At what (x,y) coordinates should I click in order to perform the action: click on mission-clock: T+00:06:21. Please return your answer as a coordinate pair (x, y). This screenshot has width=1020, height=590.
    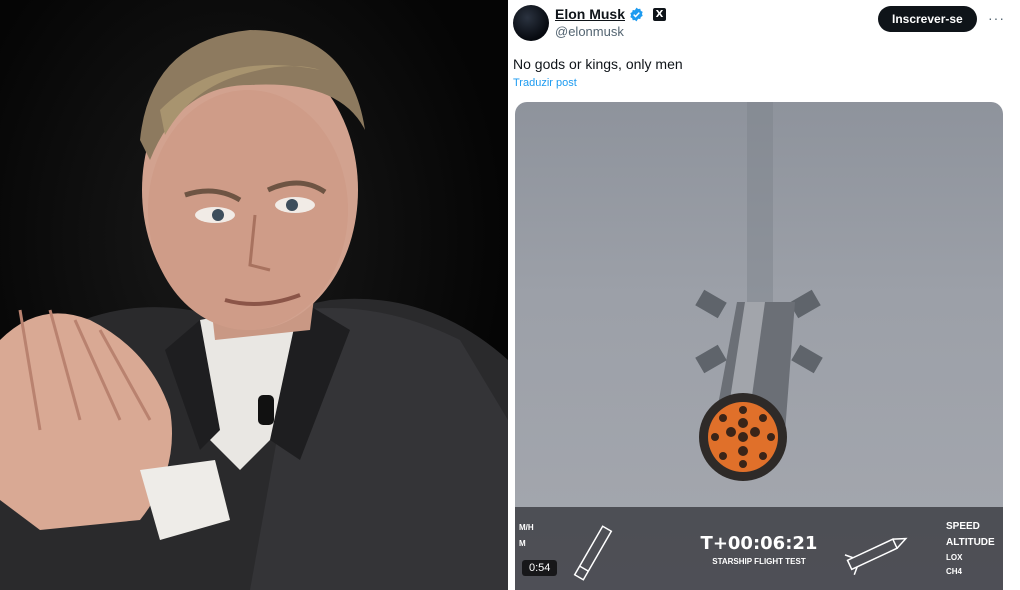
    Looking at the image, I should click on (759, 543).